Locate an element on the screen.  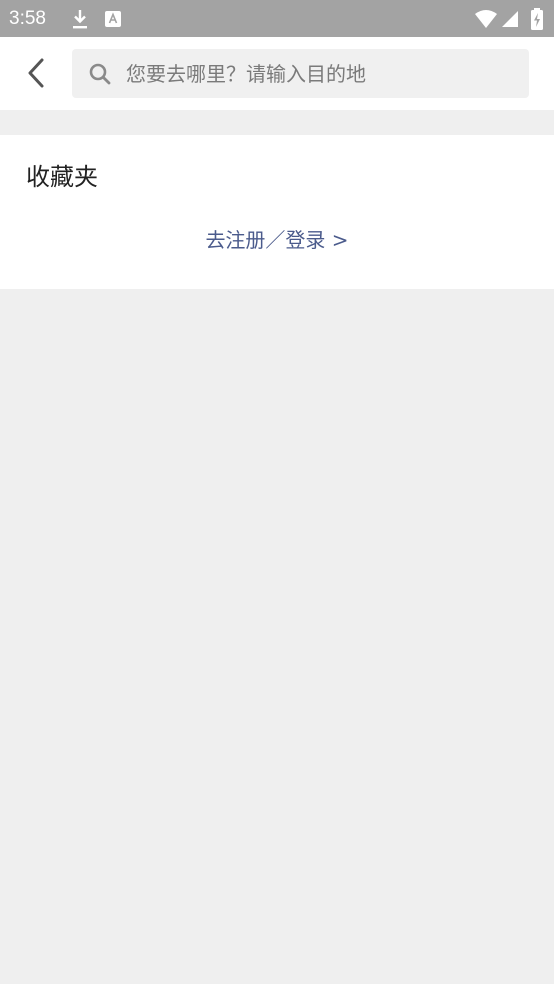
wifi-icon is located at coordinates (486, 18).